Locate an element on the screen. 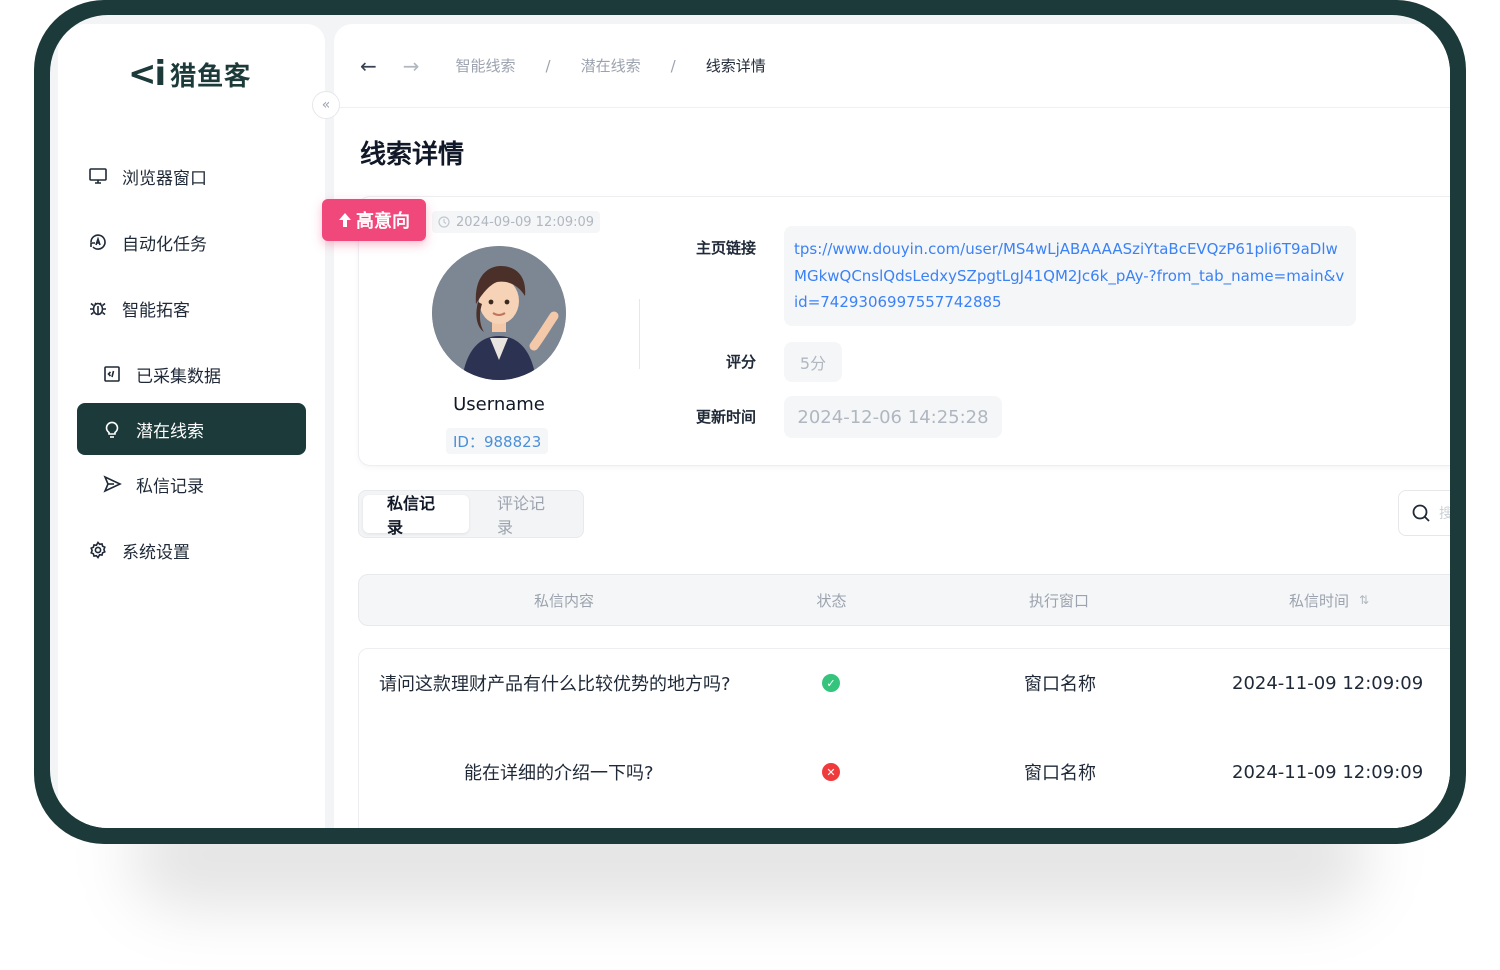 This screenshot has height=970, width=1500. top-nav-bar: ← → 智能线索 / 潜在线索 / 线索详情 is located at coordinates (892, 66).